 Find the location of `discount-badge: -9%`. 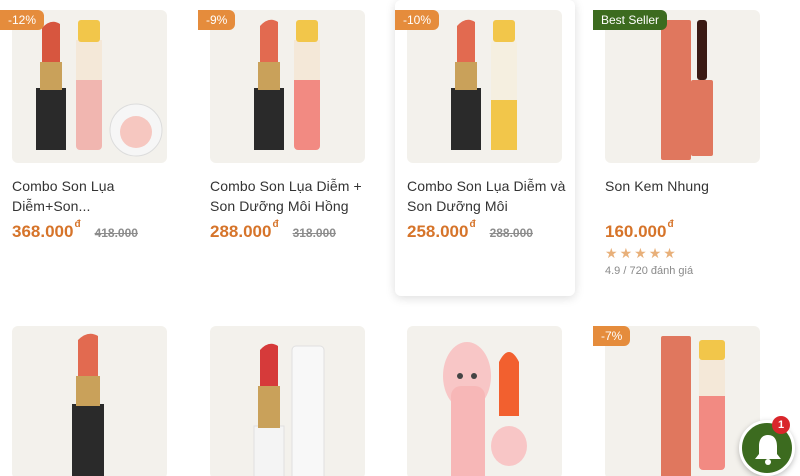

discount-badge: -9% is located at coordinates (217, 20).